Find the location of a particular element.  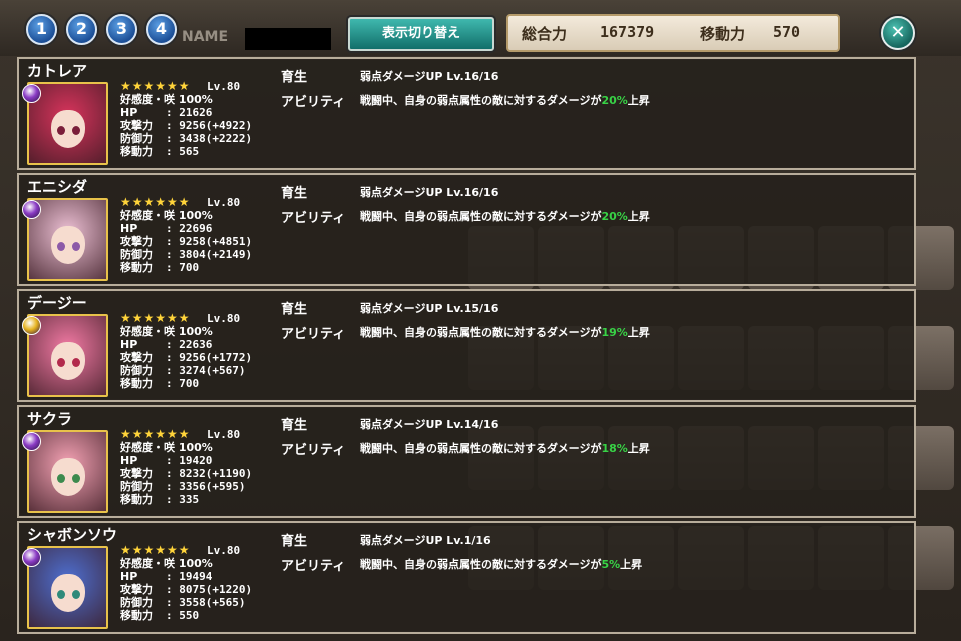

total-power-label: 総合力 is located at coordinates (545, 34).